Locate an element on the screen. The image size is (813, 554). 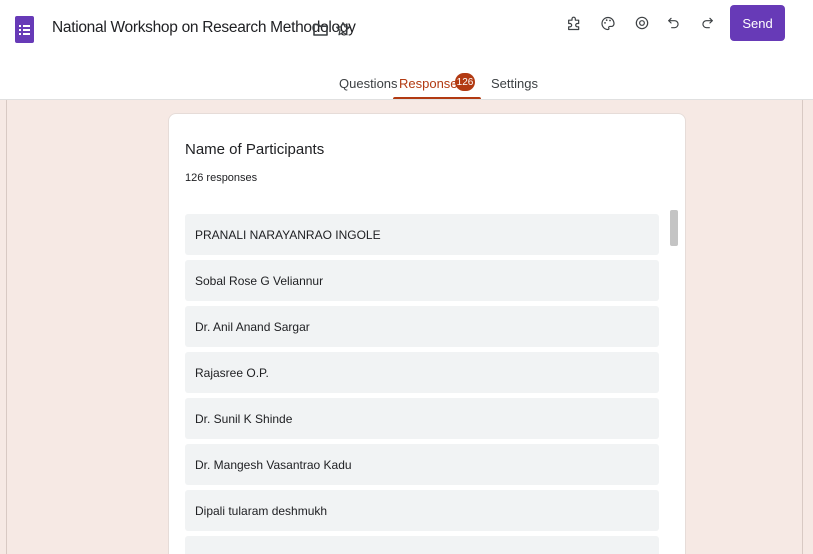
response-text: Dr. Anil Anand Sargar is located at coordinates (252, 327).